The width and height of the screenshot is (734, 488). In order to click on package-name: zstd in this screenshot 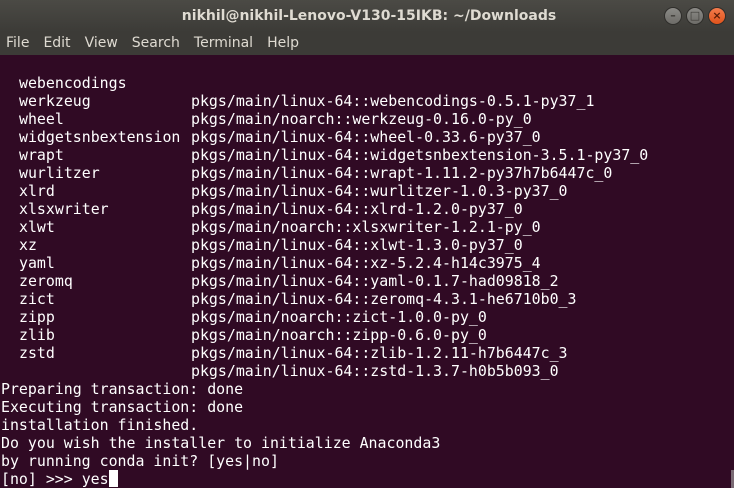, I will do `click(37, 353)`.